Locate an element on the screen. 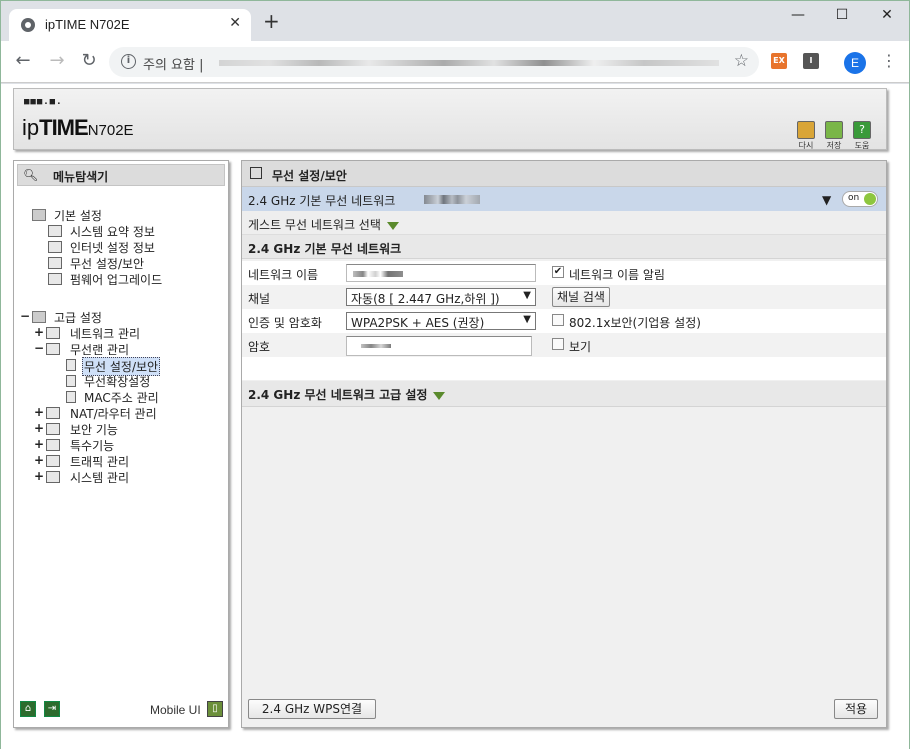 The width and height of the screenshot is (910, 749). upgrade-page-icon is located at coordinates (55, 279).